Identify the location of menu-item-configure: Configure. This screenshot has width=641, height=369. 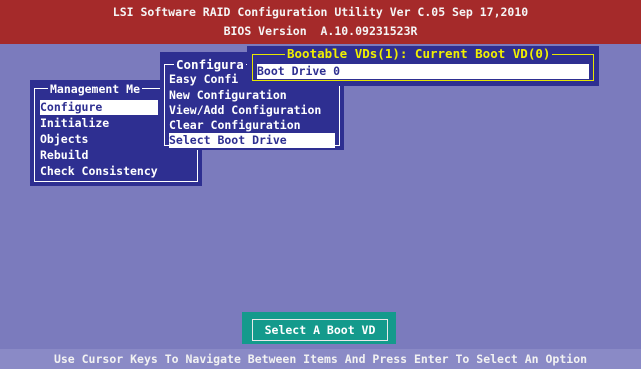
(99, 107).